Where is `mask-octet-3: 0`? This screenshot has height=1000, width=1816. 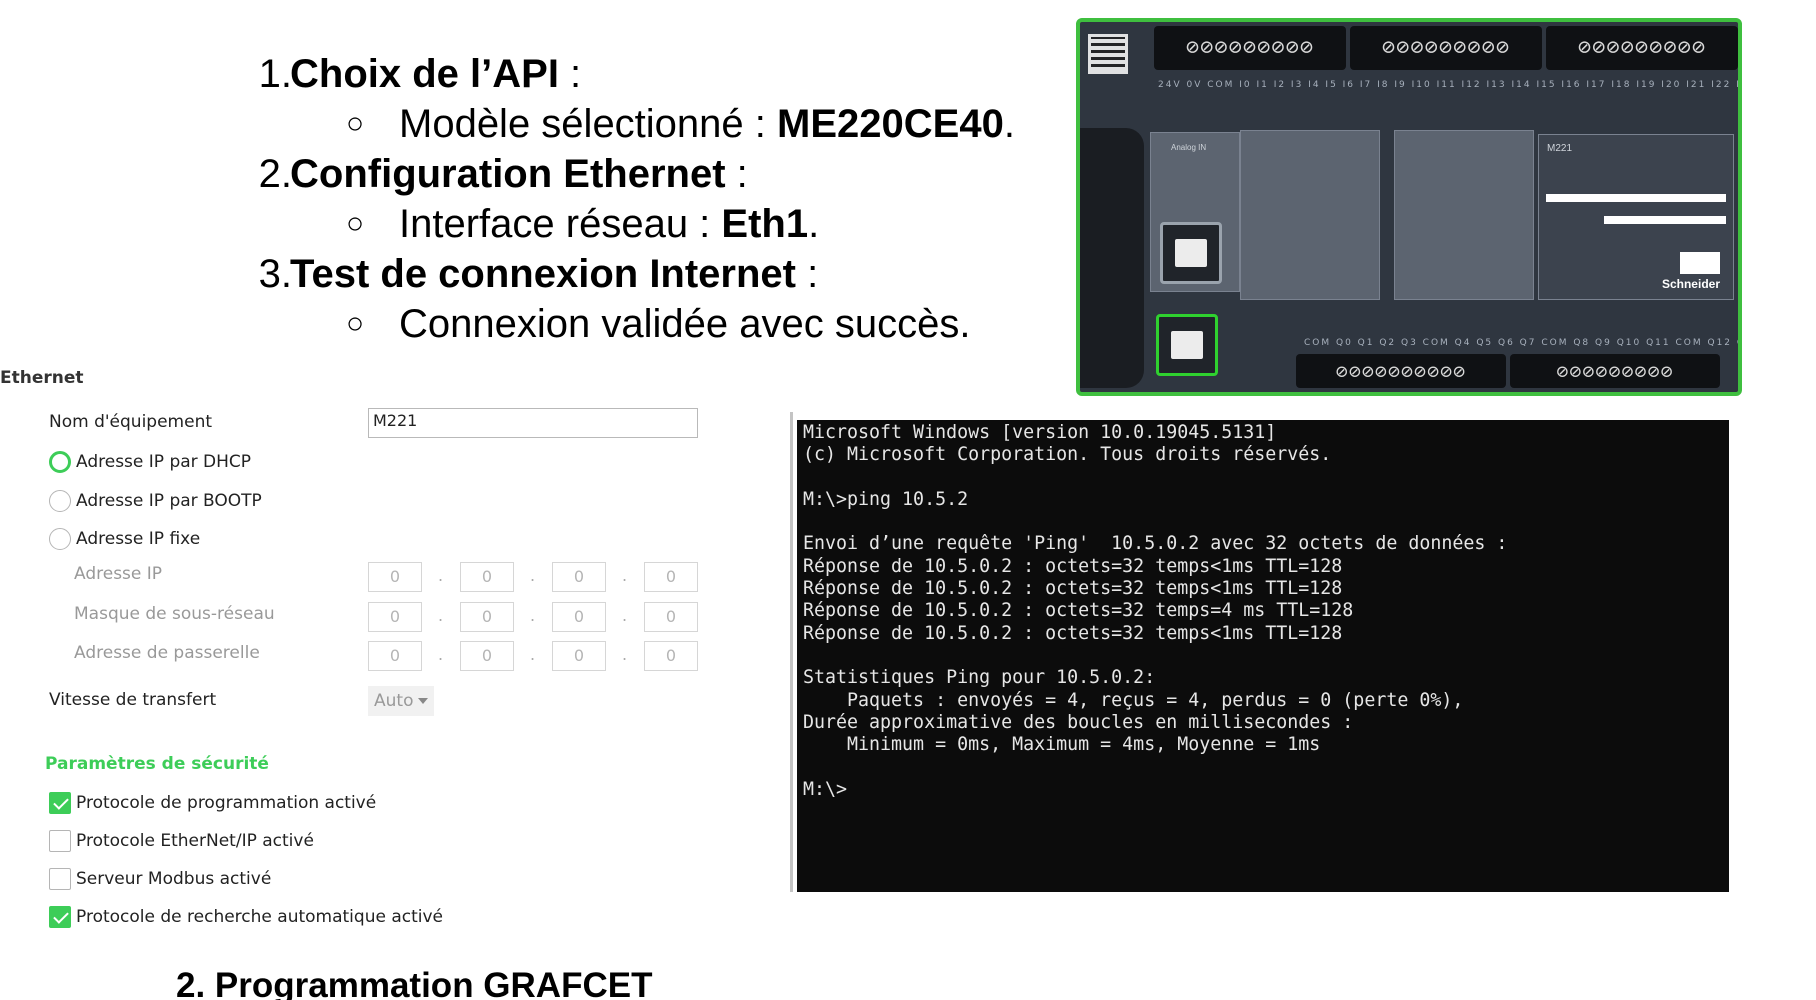 mask-octet-3: 0 is located at coordinates (579, 617).